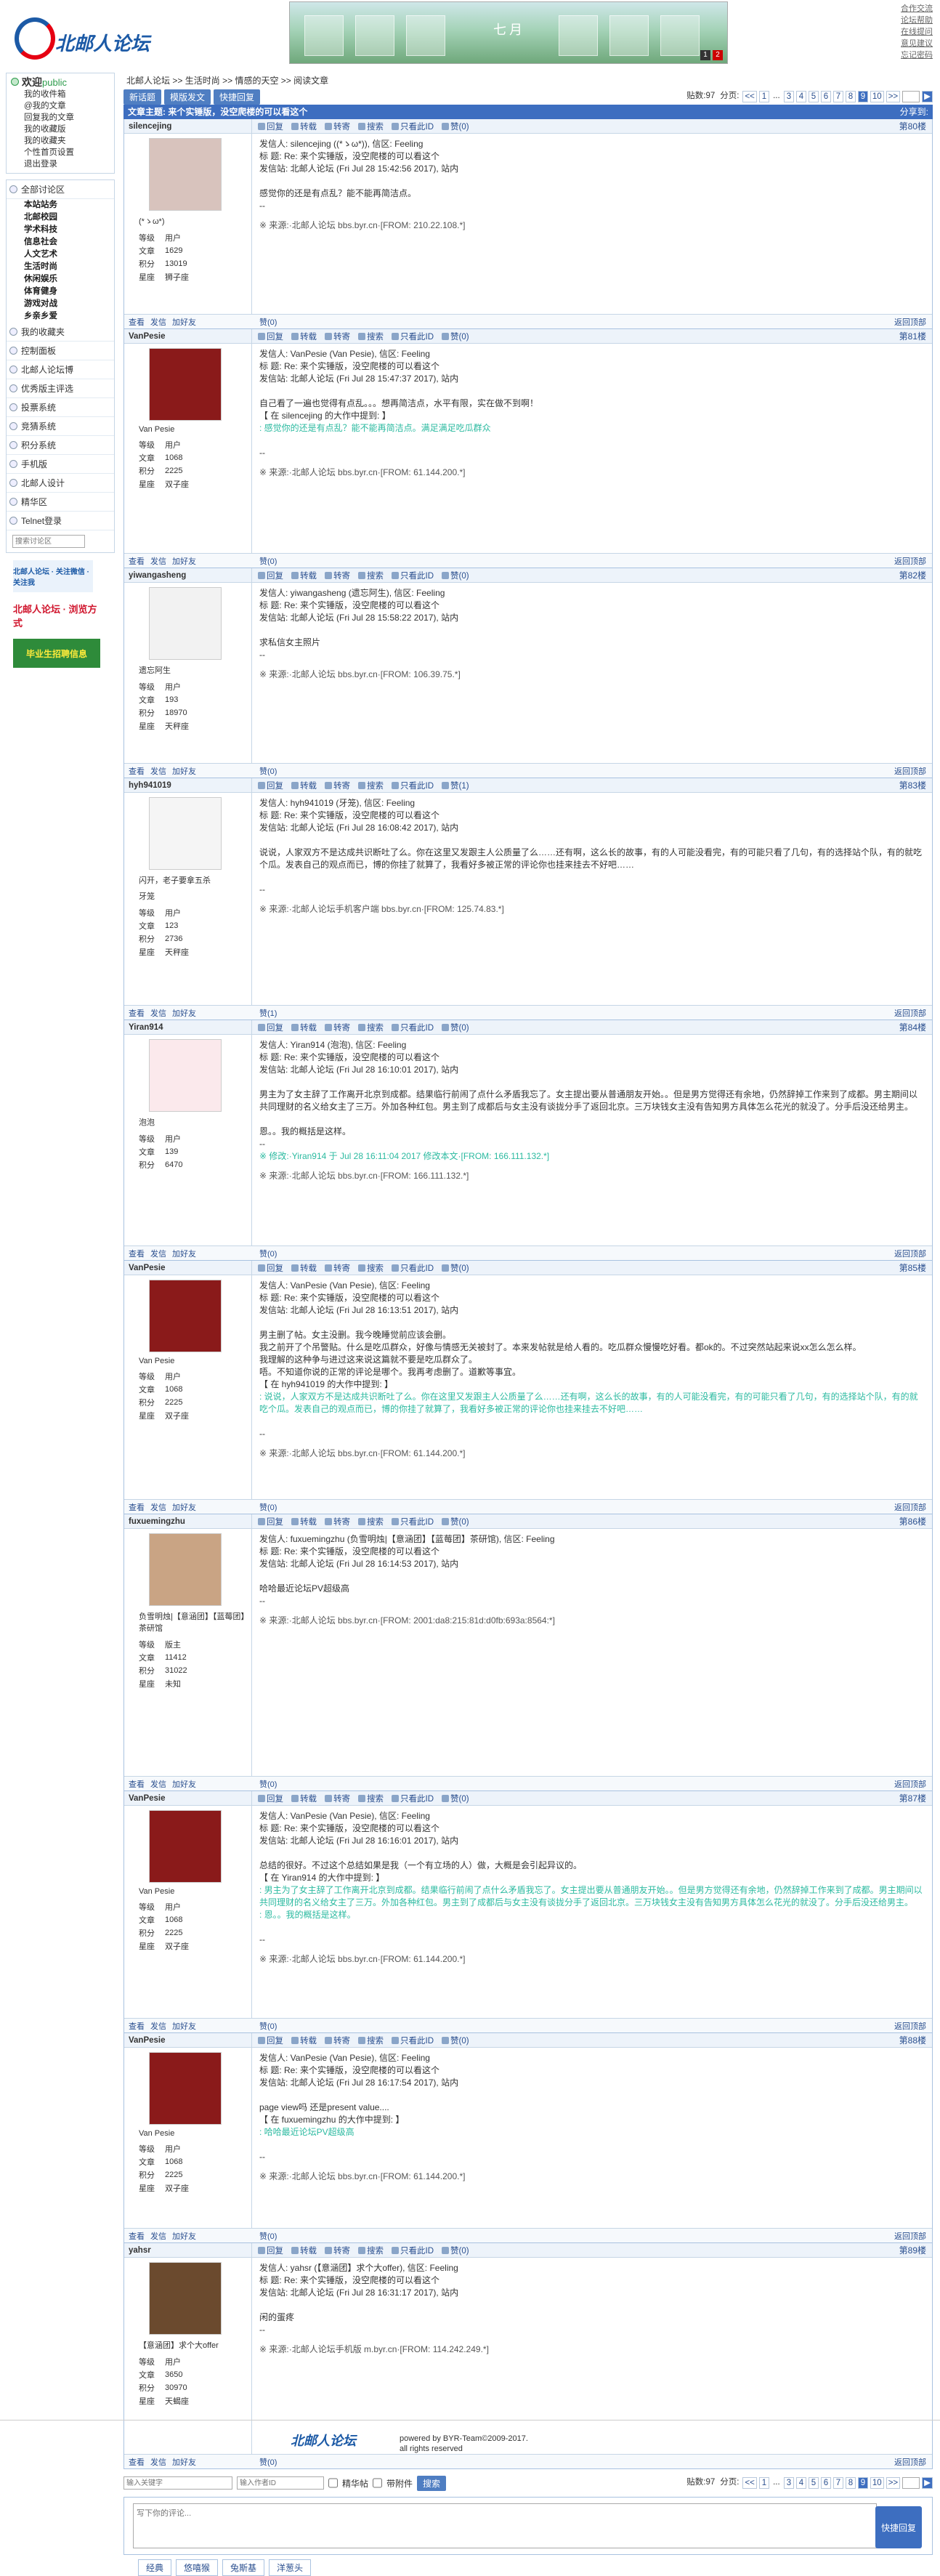 This screenshot has width=940, height=2576. Describe the element at coordinates (917, 32) in the screenshot. I see `link-ask: 在线提问` at that location.